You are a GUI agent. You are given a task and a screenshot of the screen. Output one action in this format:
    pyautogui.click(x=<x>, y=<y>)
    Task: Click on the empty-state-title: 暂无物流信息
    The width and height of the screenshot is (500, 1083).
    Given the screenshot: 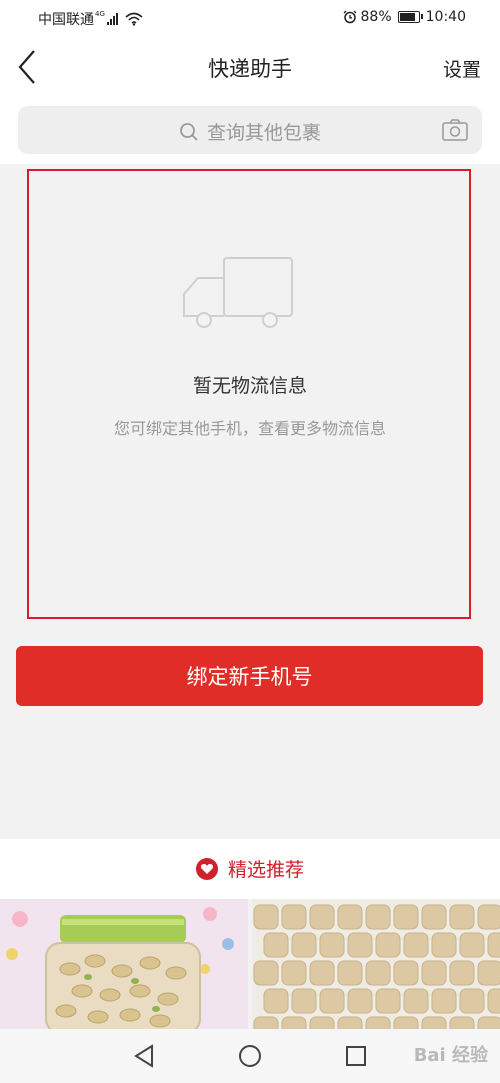 What is the action you would take?
    pyautogui.click(x=249, y=386)
    